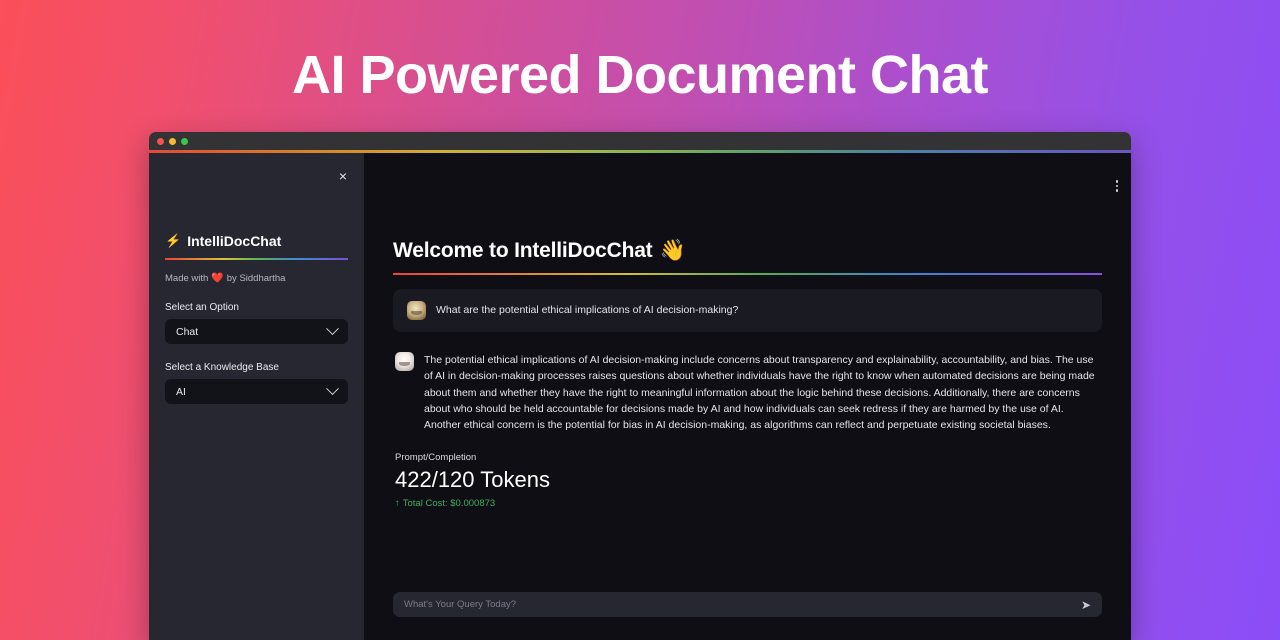 The image size is (1280, 640). I want to click on send-icon: ➤, so click(1083, 605).